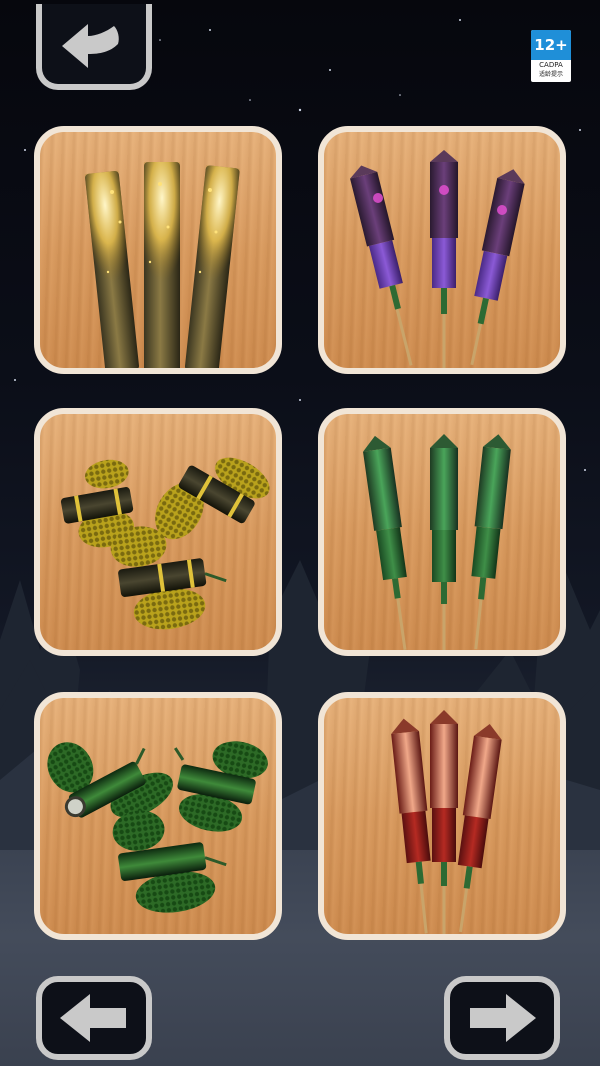 The width and height of the screenshot is (600, 1066). What do you see at coordinates (551, 45) in the screenshot?
I see `age-rating-number: 12+` at bounding box center [551, 45].